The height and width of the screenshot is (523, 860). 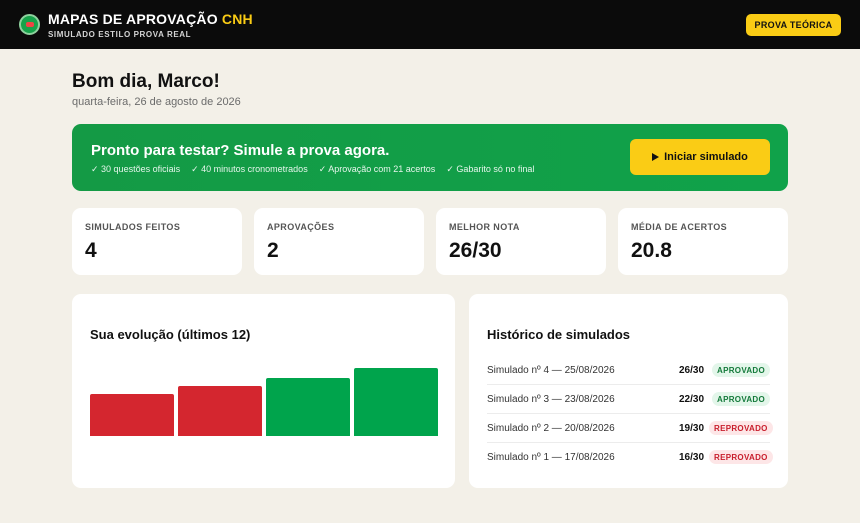 What do you see at coordinates (703, 241) in the screenshot?
I see `stat-card-average: MÉDIA DE ACERTOS 20.8` at bounding box center [703, 241].